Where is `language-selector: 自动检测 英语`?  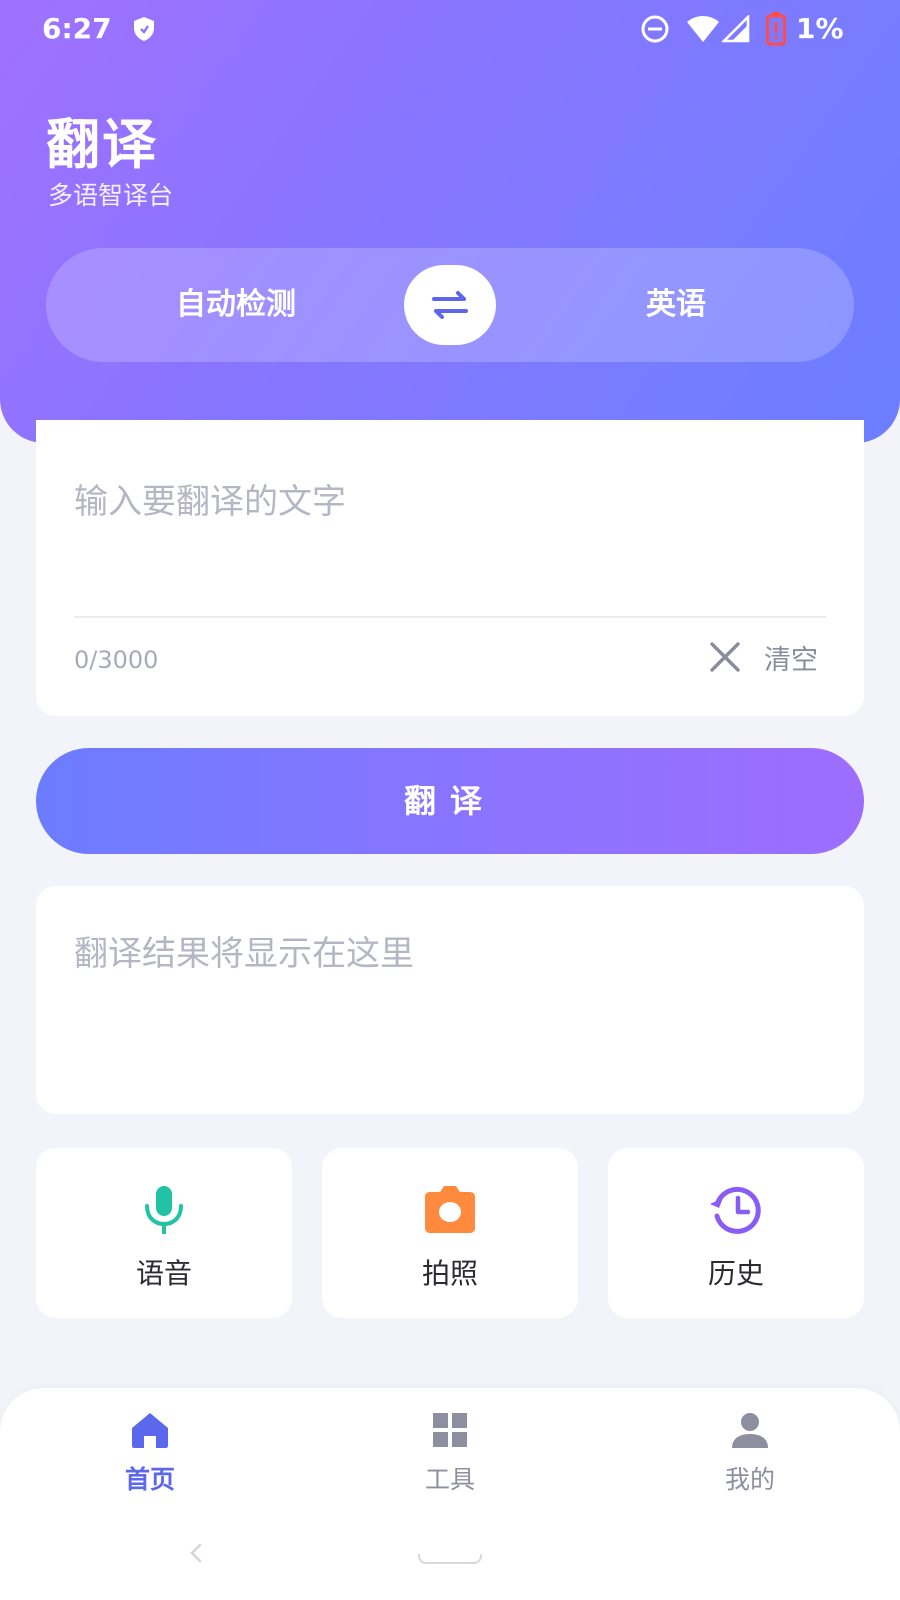 language-selector: 自动检测 英语 is located at coordinates (450, 305).